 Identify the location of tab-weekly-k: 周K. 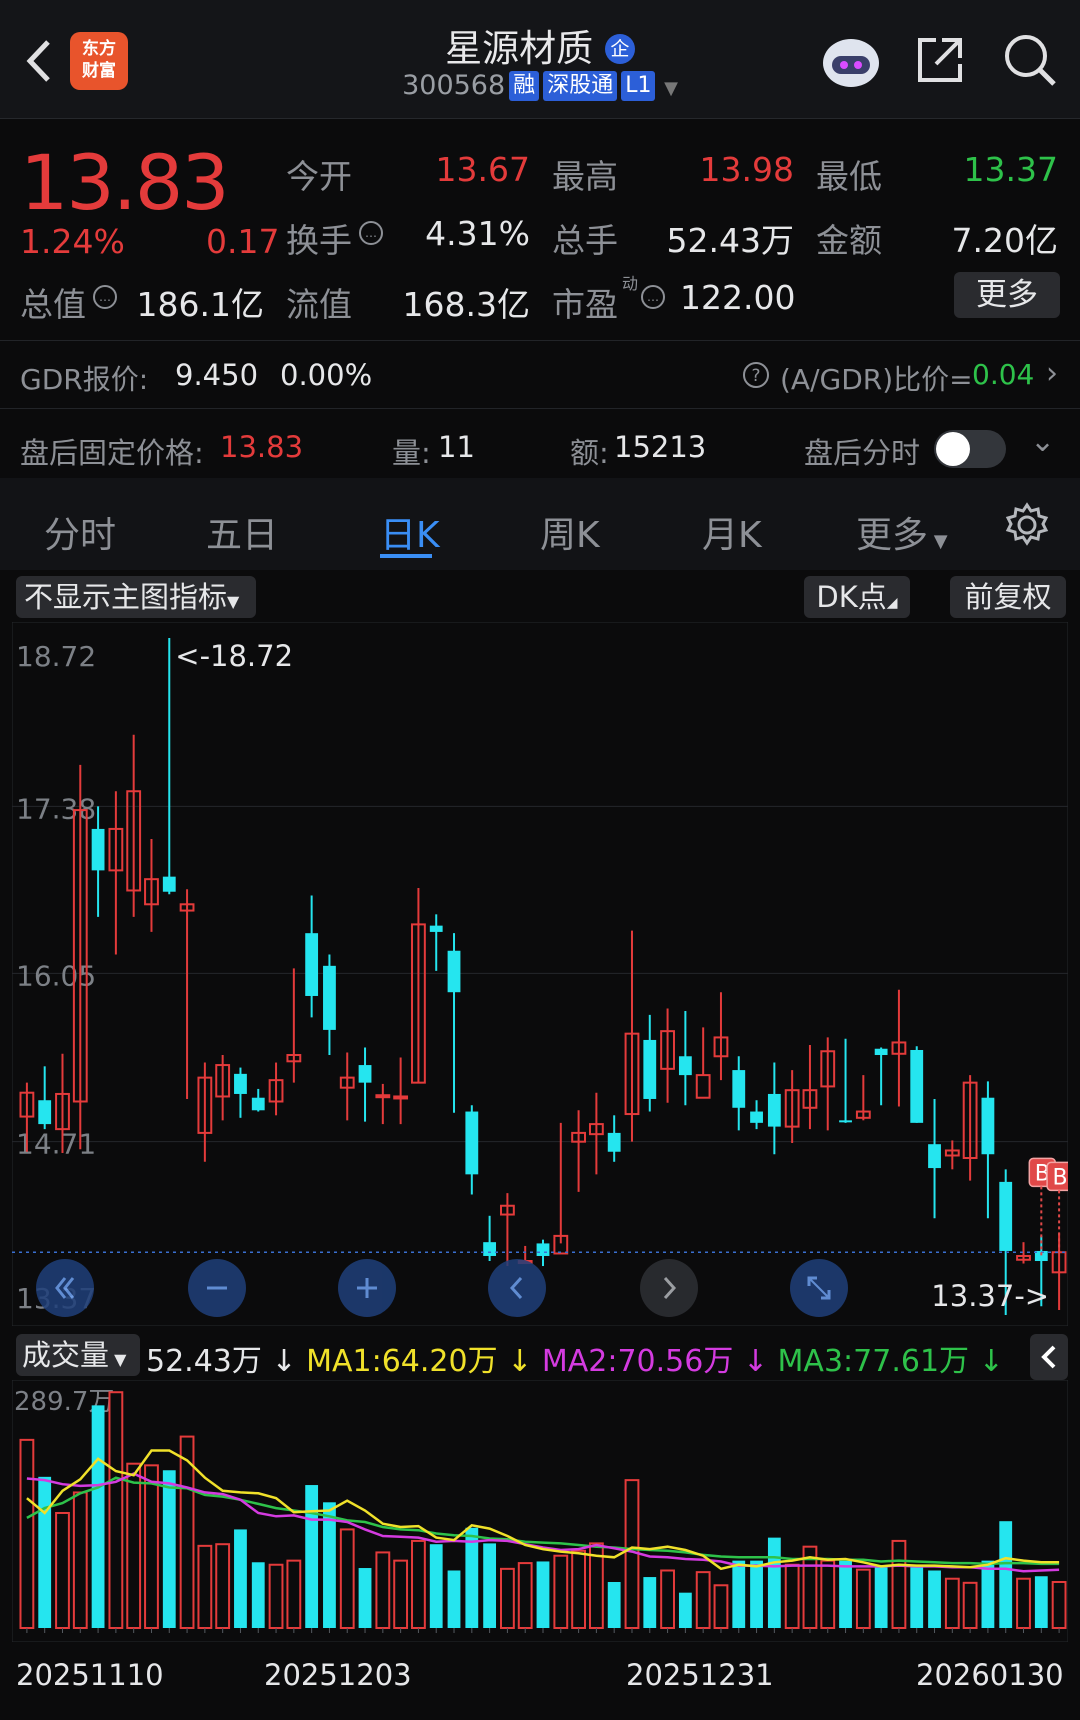
(570, 532).